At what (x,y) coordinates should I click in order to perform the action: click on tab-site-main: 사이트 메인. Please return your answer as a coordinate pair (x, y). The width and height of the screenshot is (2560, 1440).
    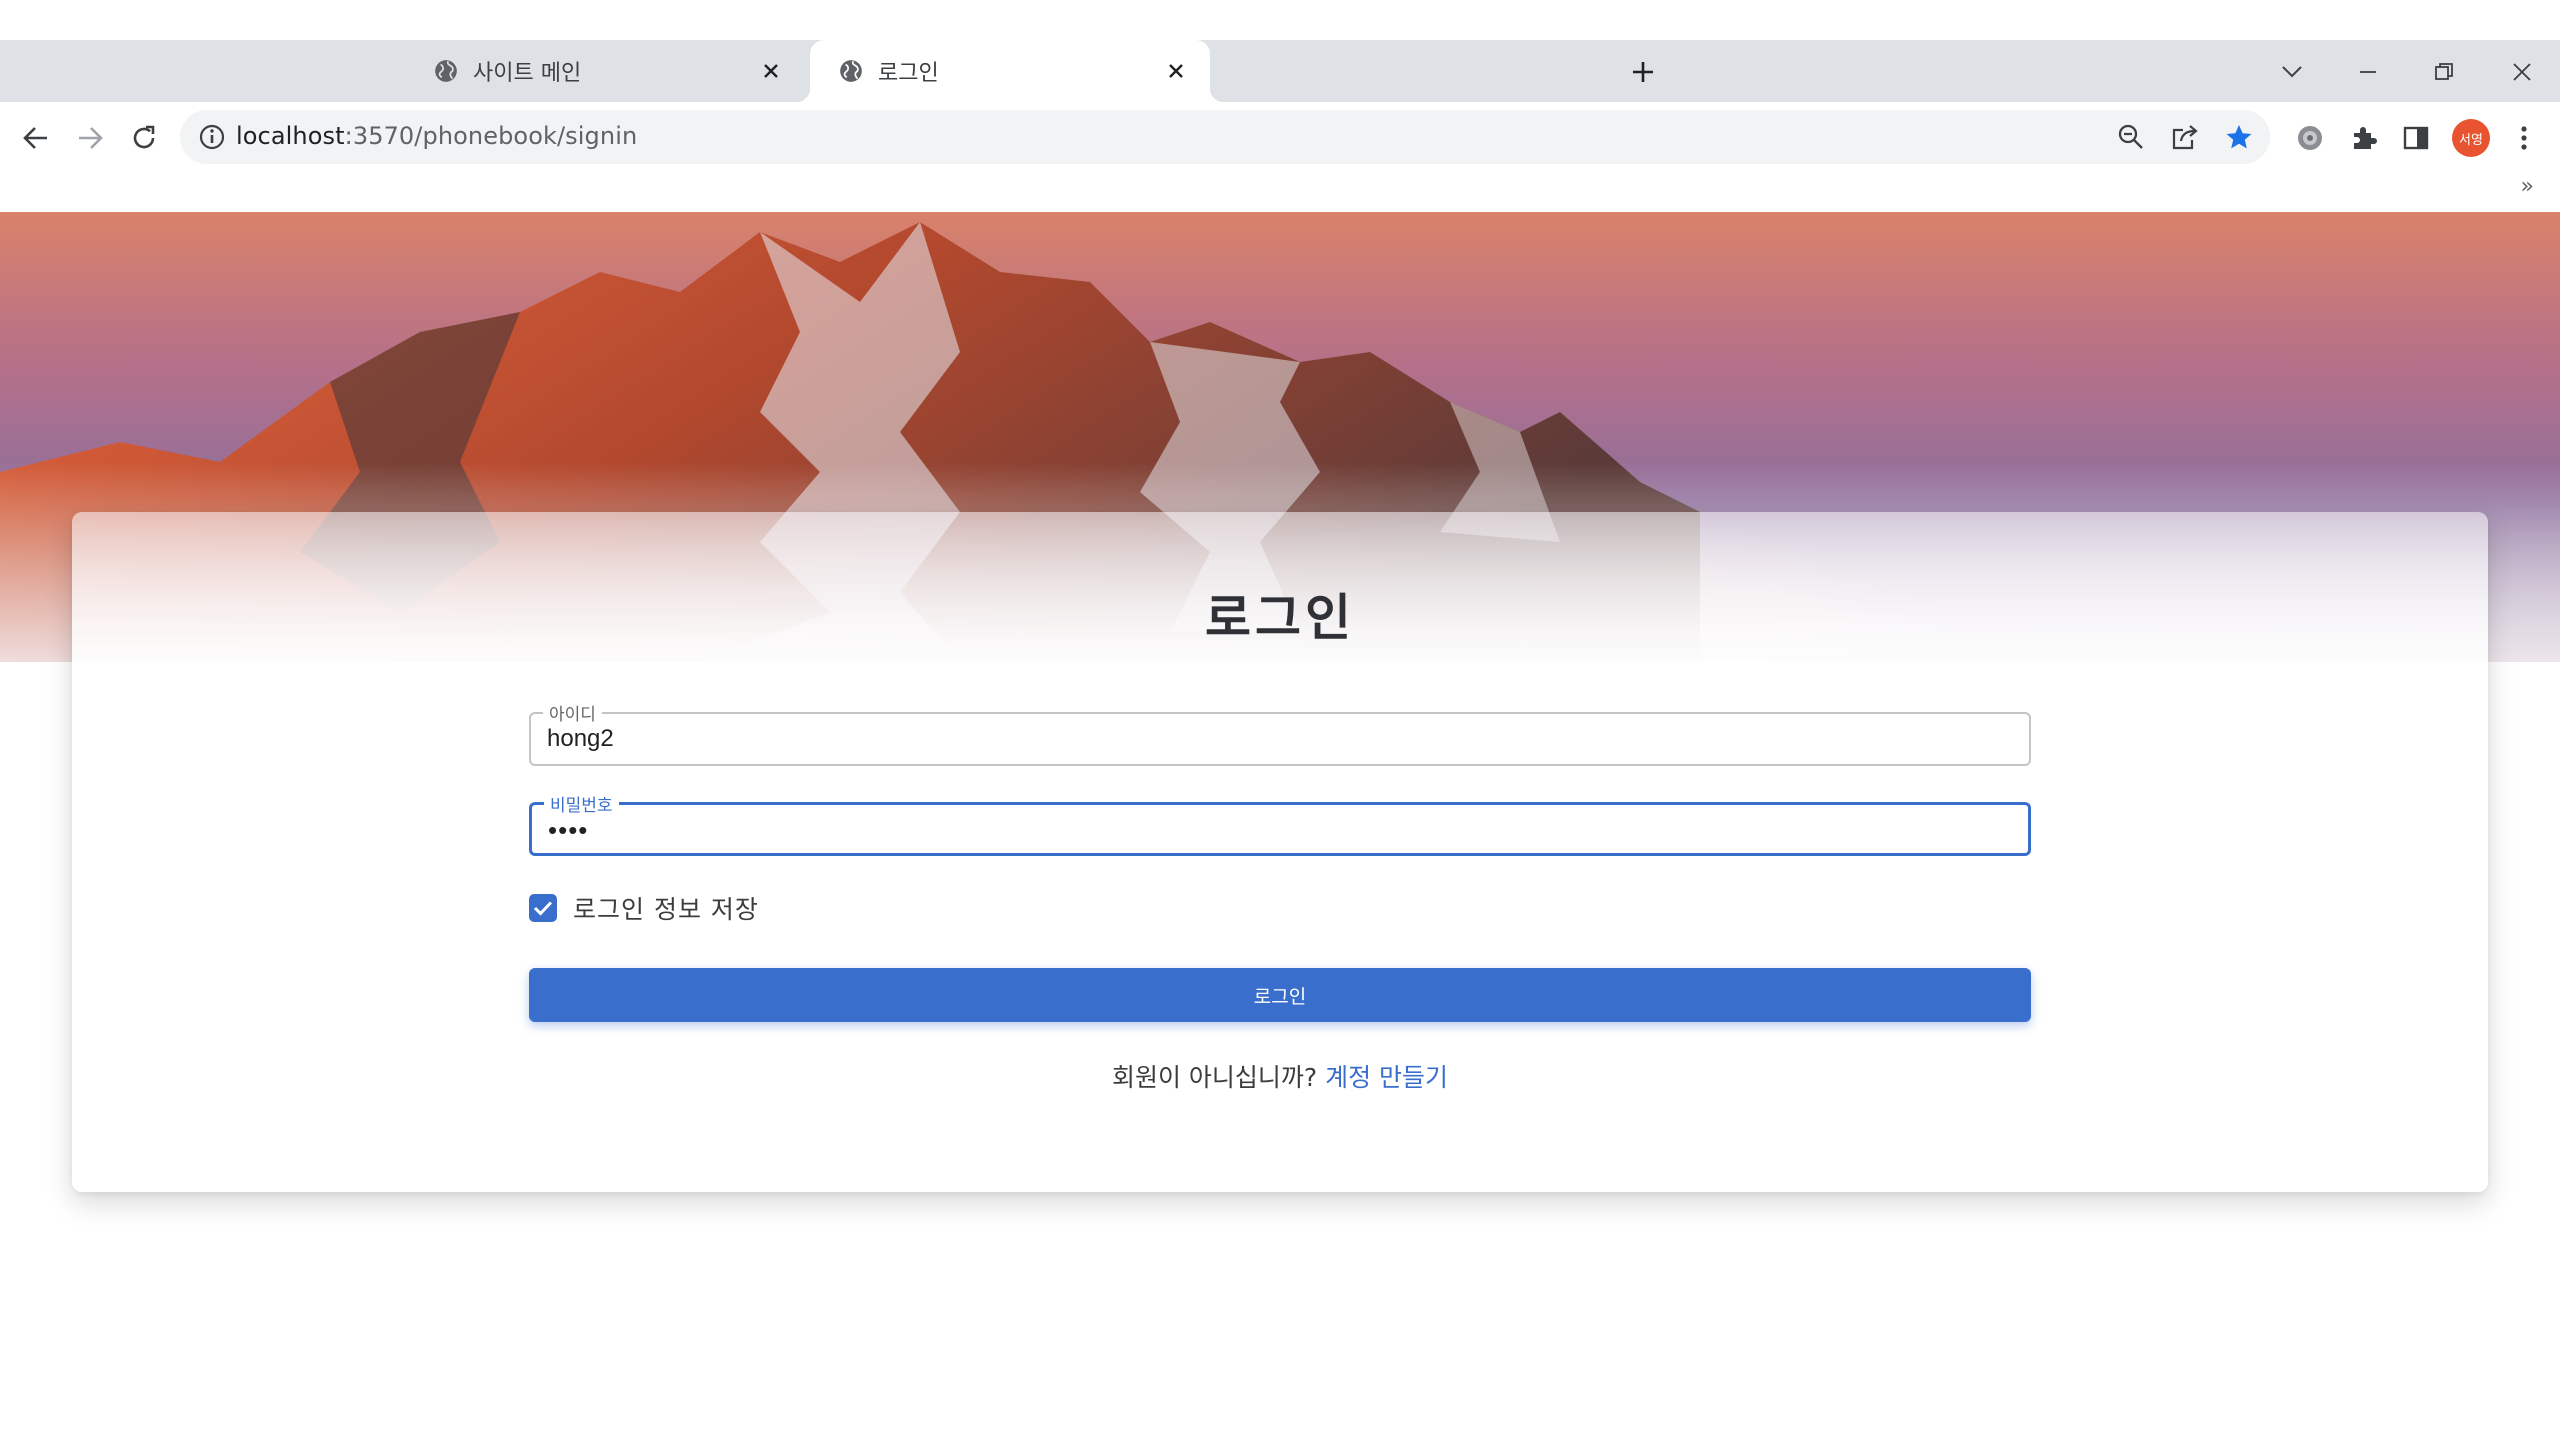
    Looking at the image, I should click on (605, 71).